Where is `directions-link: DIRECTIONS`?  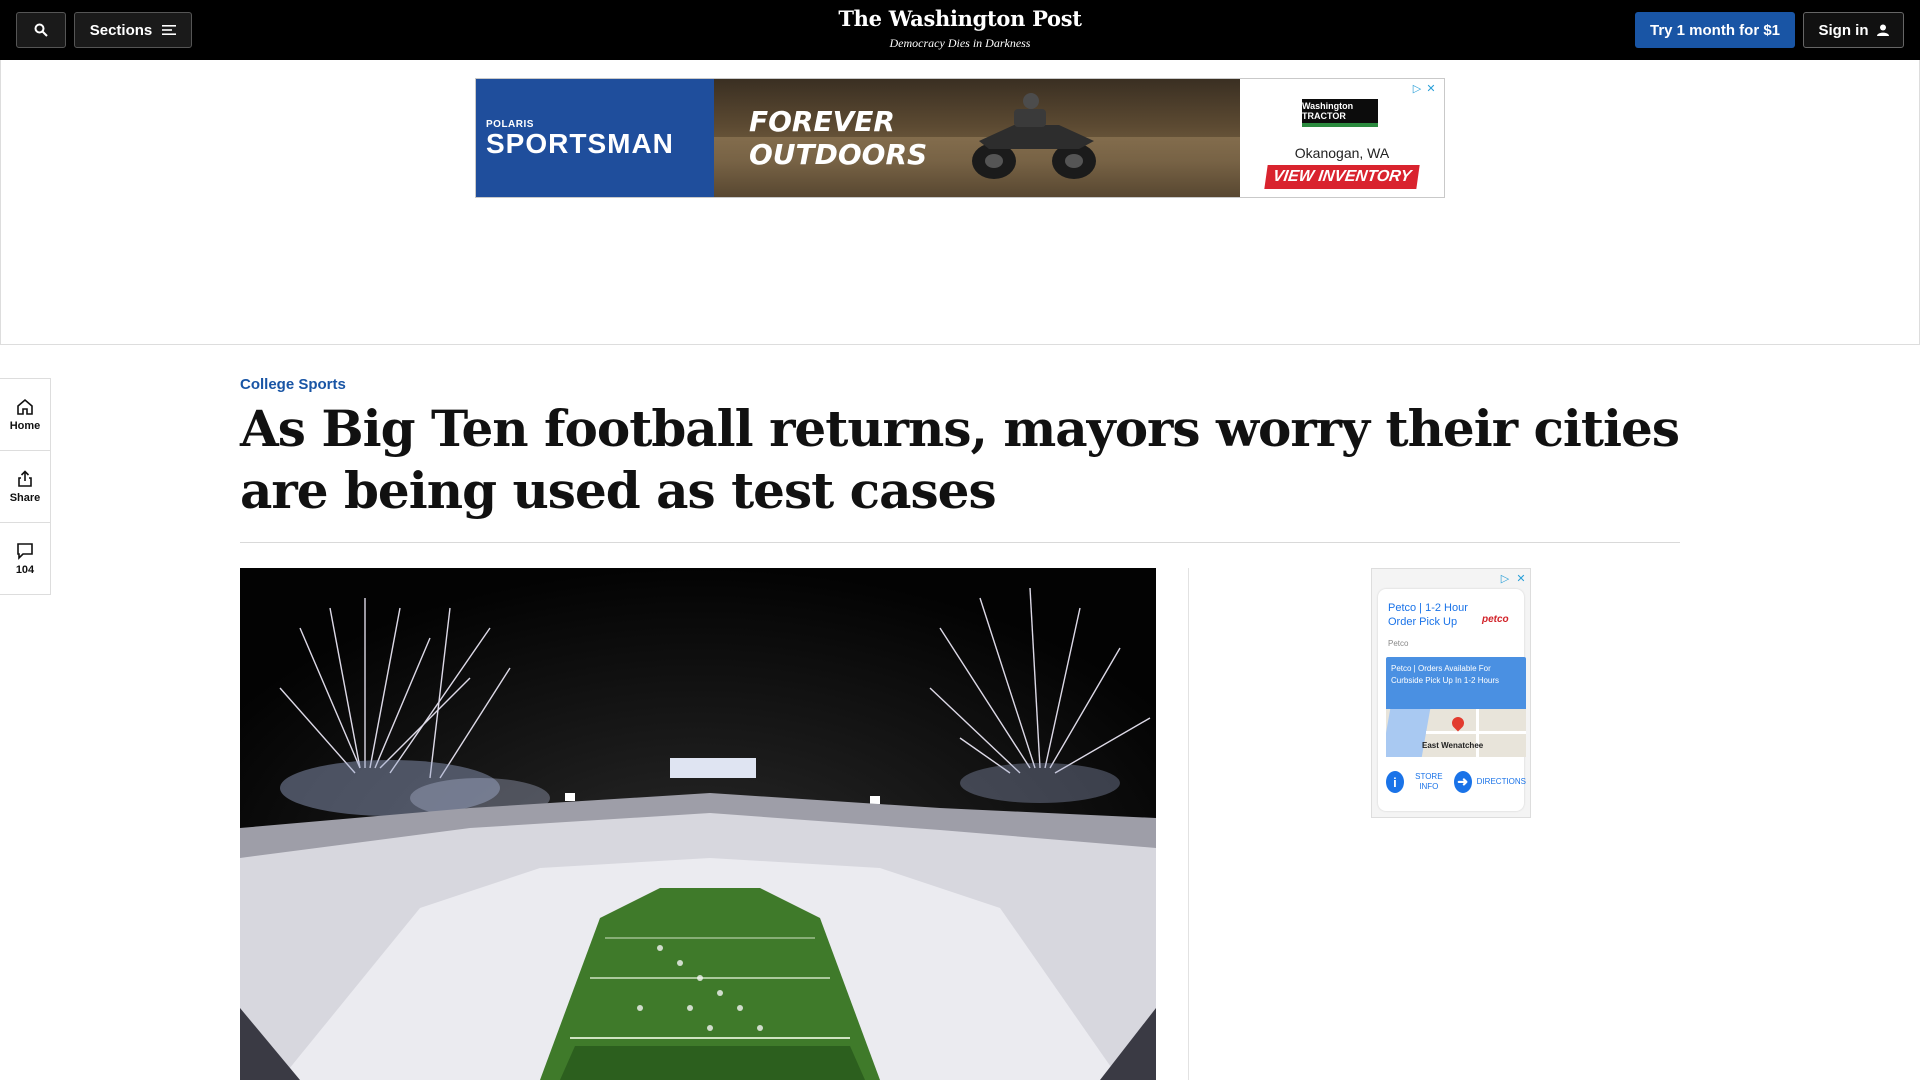 directions-link: DIRECTIONS is located at coordinates (1501, 782).